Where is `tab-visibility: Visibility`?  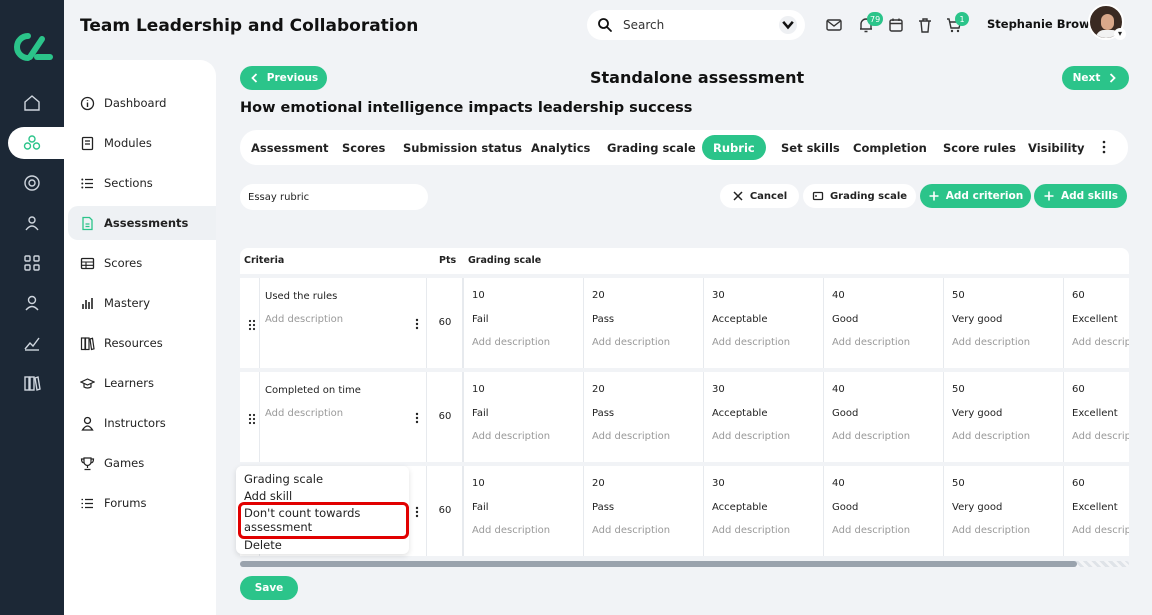 tab-visibility: Visibility is located at coordinates (1056, 147).